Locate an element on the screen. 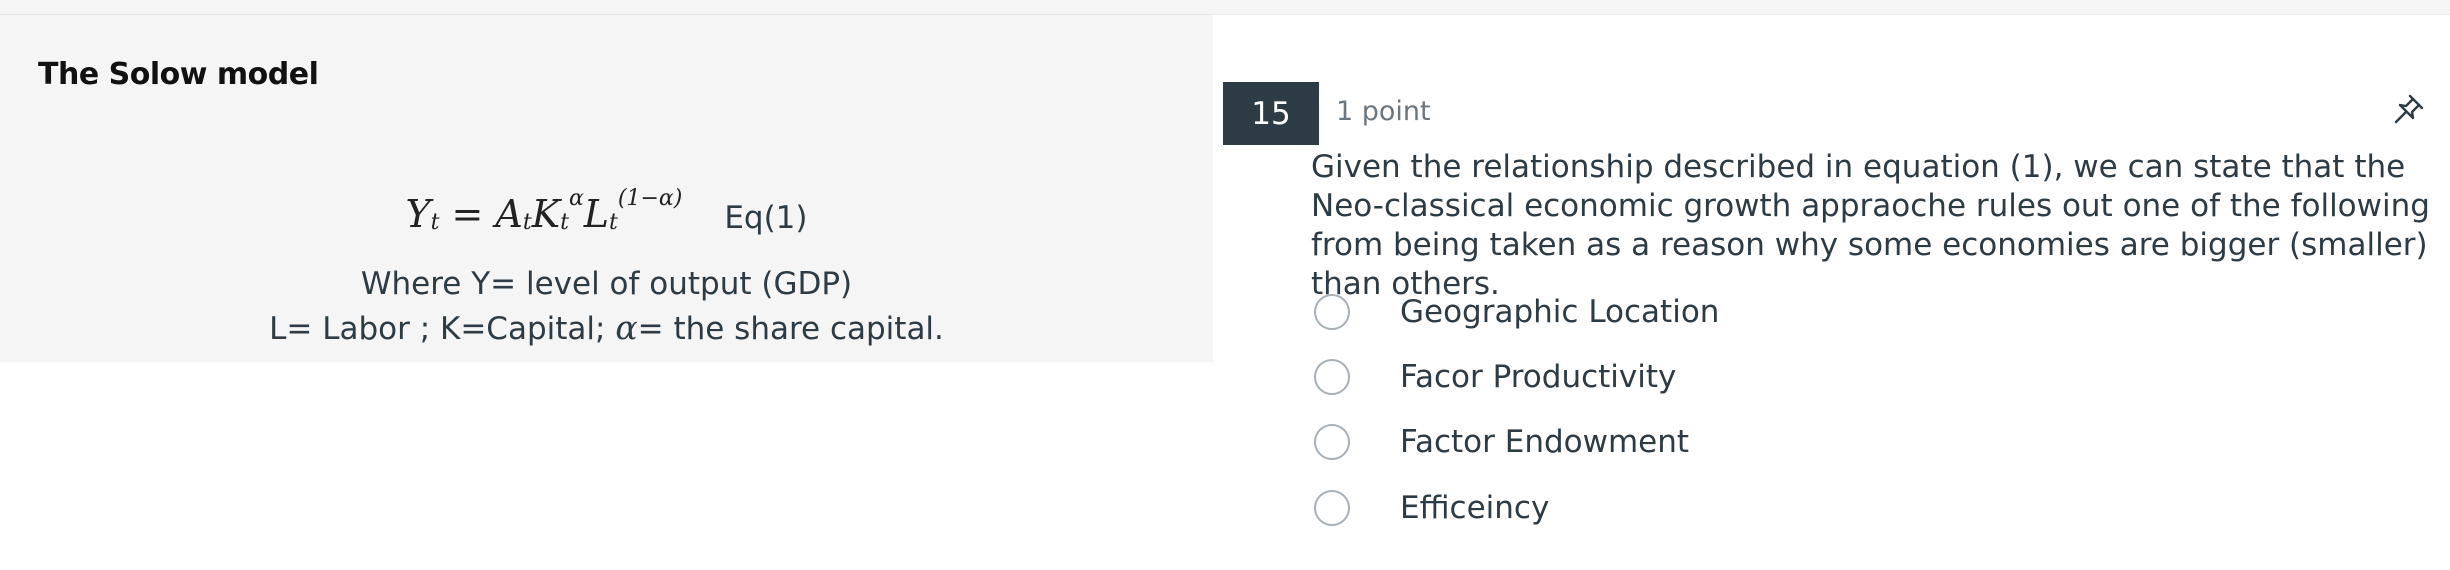 This screenshot has width=2450, height=570. stimulus-title: The Solow model is located at coordinates (178, 74).